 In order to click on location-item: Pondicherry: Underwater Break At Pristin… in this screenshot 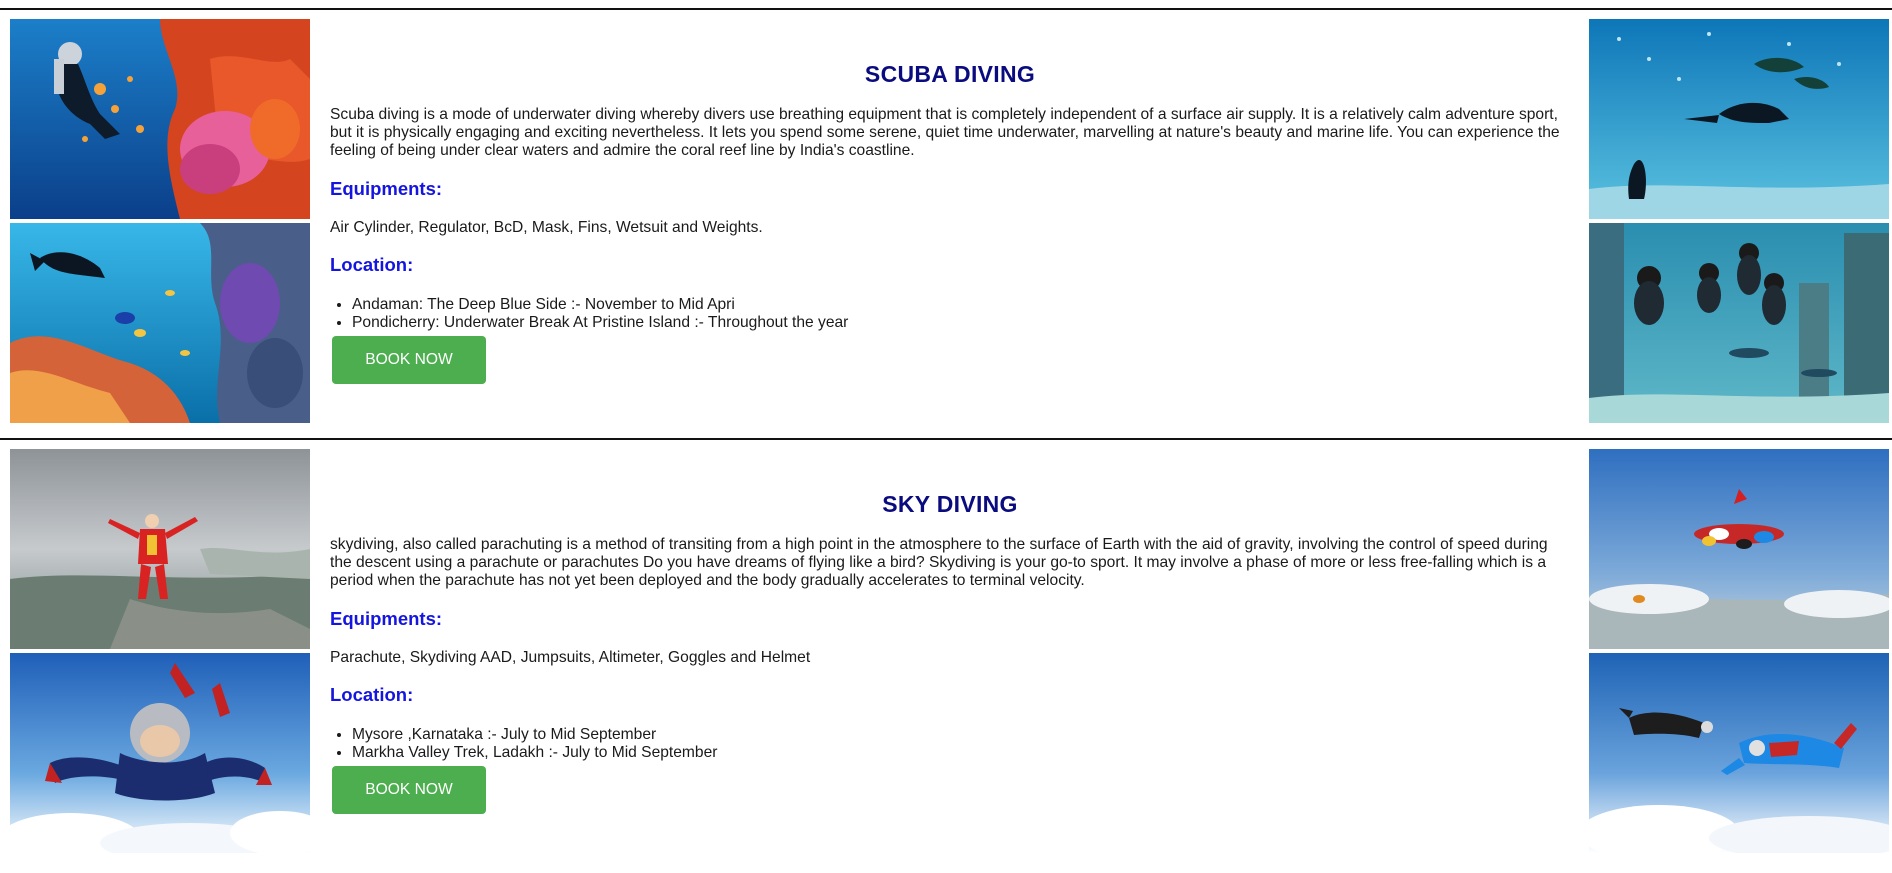, I will do `click(600, 323)`.